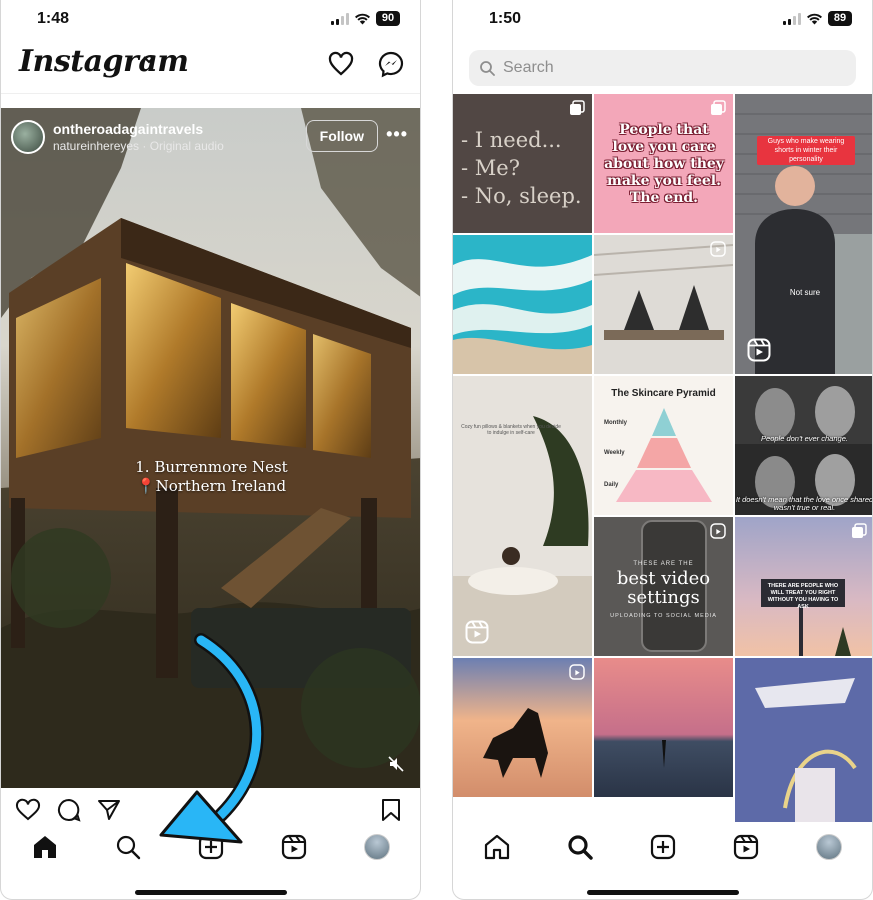  What do you see at coordinates (53, 18) in the screenshot?
I see `status-time: 1:48` at bounding box center [53, 18].